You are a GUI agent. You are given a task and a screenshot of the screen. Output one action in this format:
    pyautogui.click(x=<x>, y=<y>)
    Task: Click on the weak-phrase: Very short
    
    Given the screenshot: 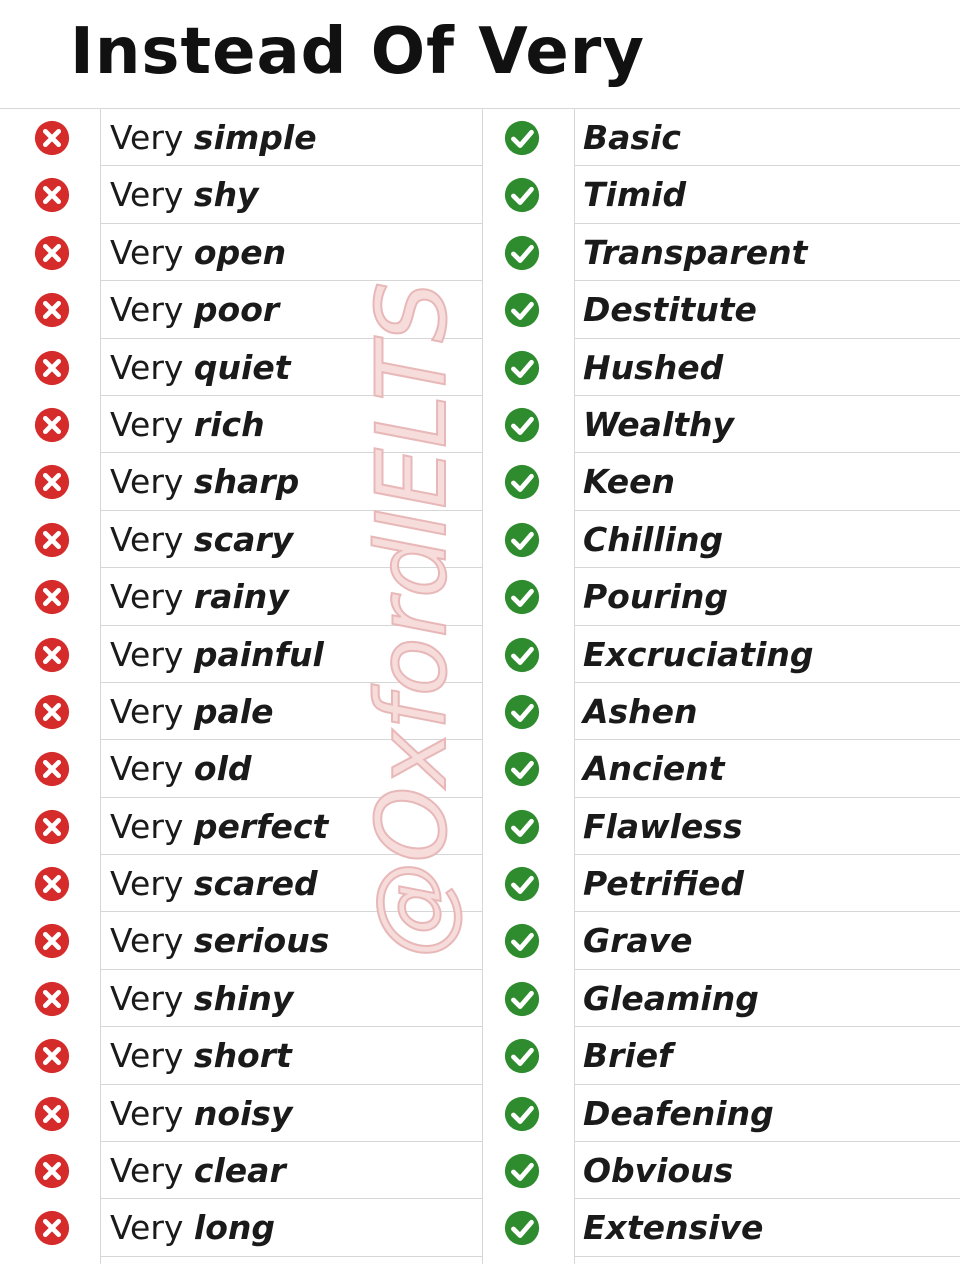 What is the action you would take?
    pyautogui.click(x=201, y=1055)
    